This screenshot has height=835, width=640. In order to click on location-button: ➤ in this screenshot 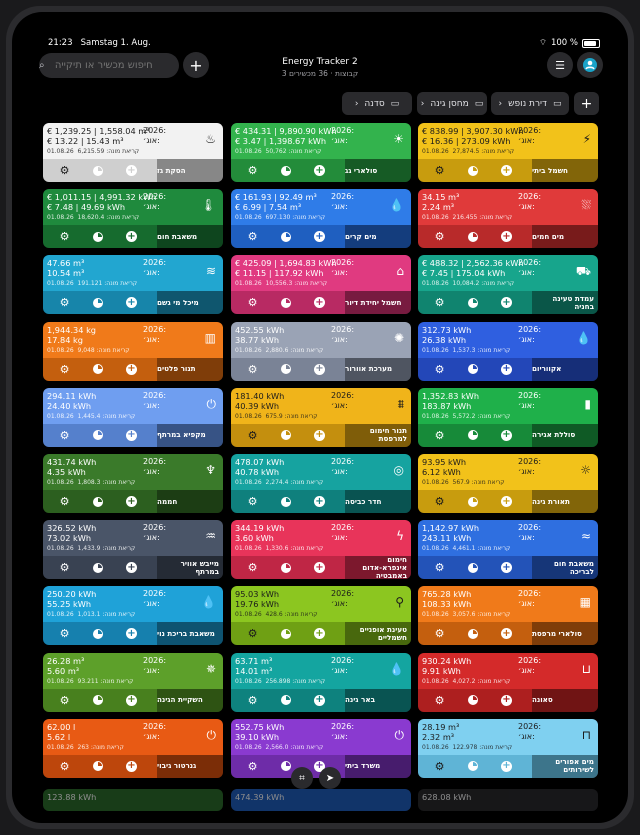, I will do `click(330, 778)`.